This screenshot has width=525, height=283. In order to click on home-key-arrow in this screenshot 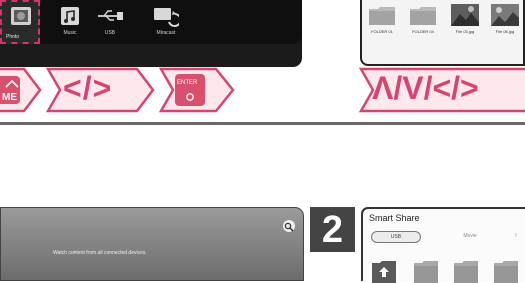, I will do `click(21, 90)`.